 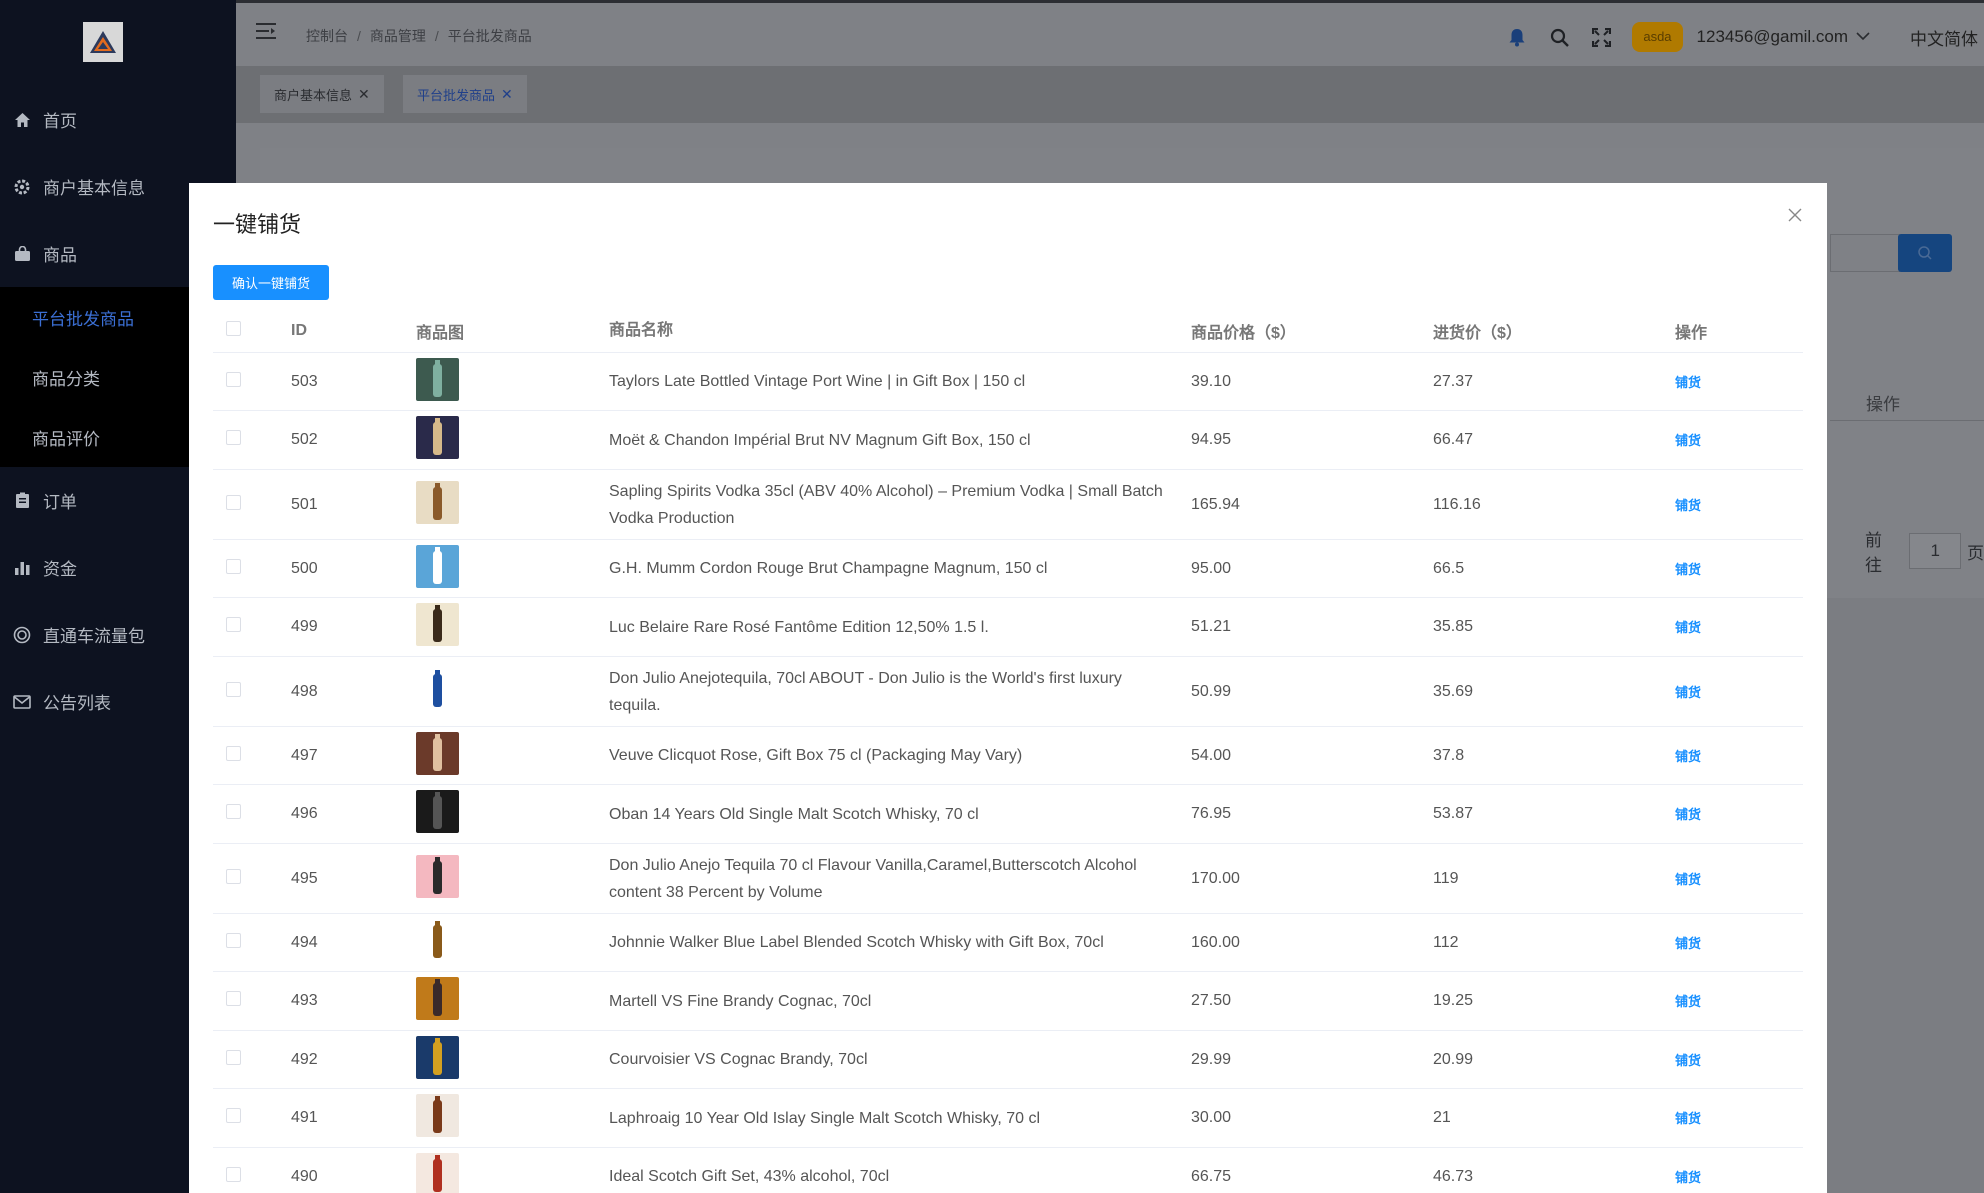 I want to click on sidebar-item-label: 商品, so click(x=60, y=255).